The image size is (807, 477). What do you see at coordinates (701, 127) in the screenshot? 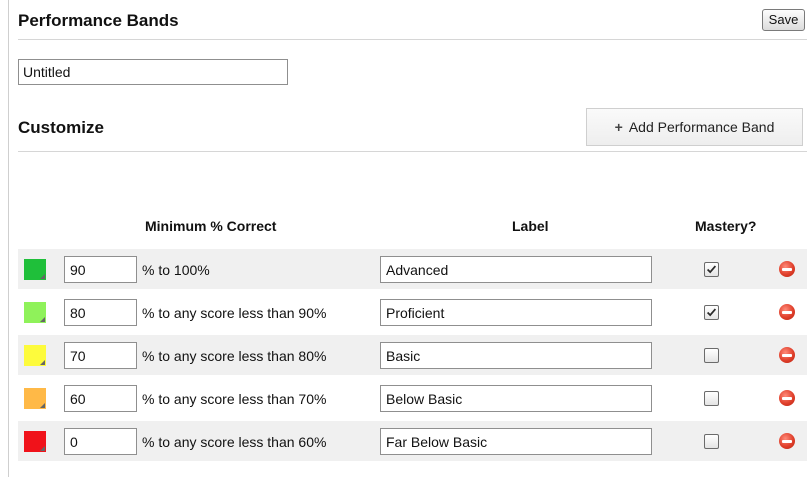
I see `add-performance-band-label: Add Performance Band` at bounding box center [701, 127].